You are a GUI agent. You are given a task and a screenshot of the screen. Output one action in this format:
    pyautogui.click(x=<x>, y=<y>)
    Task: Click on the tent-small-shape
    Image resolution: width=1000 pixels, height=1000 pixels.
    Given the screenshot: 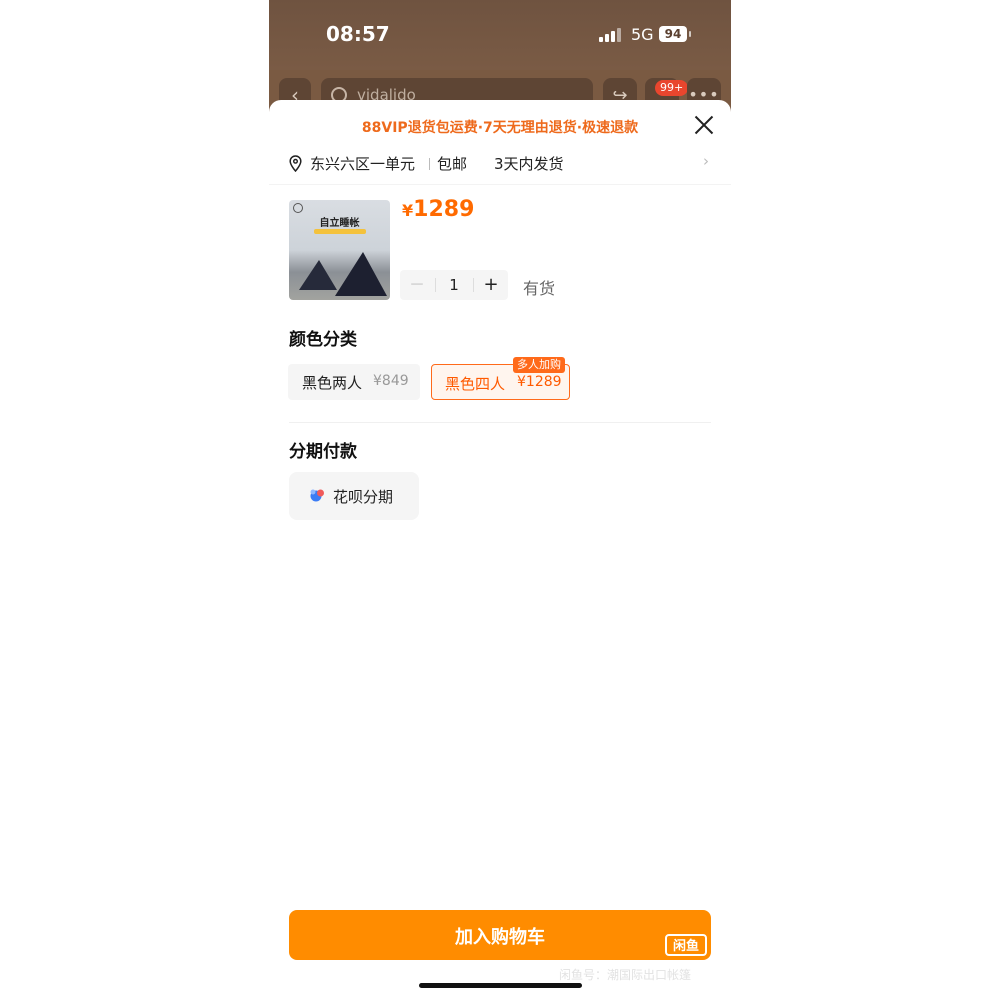 What is the action you would take?
    pyautogui.click(x=318, y=275)
    